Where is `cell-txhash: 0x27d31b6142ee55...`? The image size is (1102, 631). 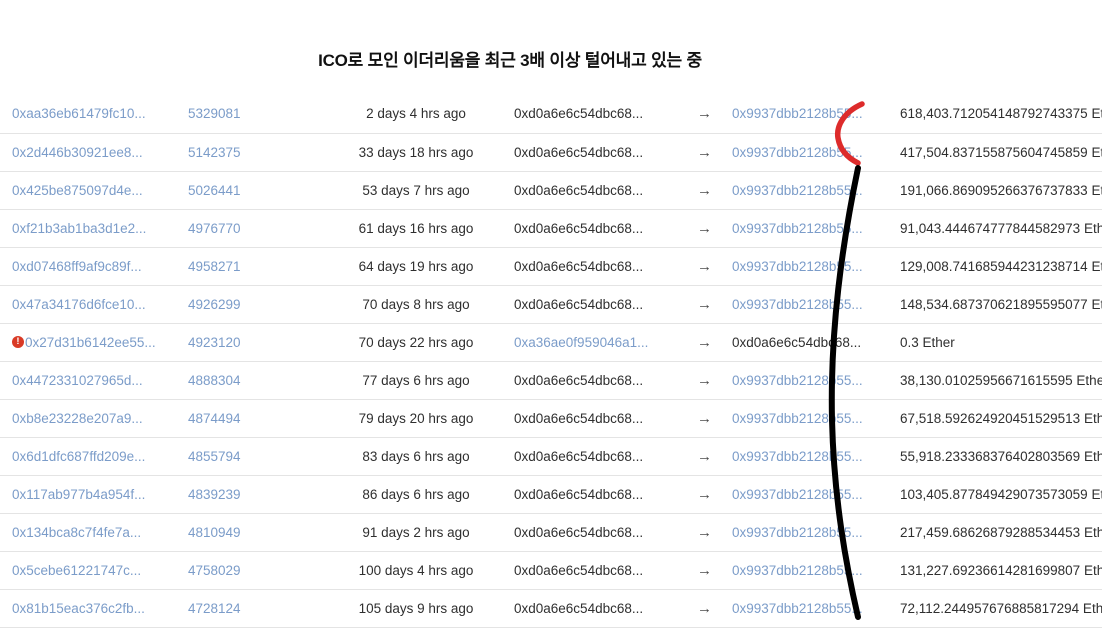
cell-txhash: 0x27d31b6142ee55... is located at coordinates (94, 342).